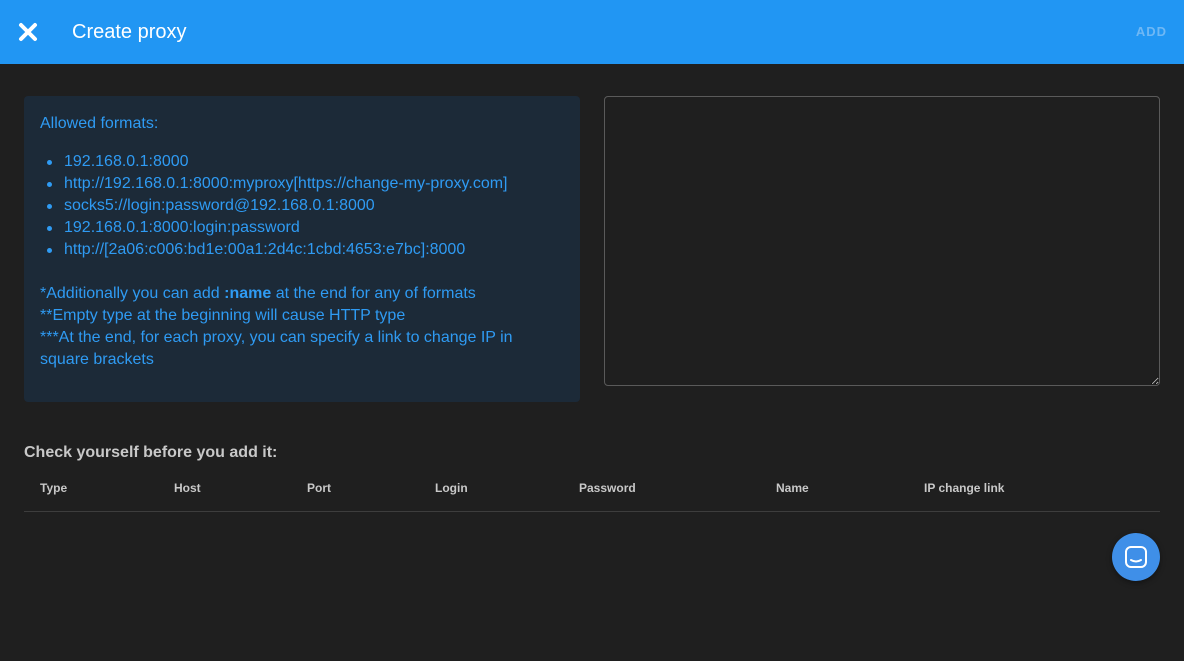 The image size is (1184, 661). What do you see at coordinates (99, 123) in the screenshot?
I see `allowed-formats-heading: Allowed formats:` at bounding box center [99, 123].